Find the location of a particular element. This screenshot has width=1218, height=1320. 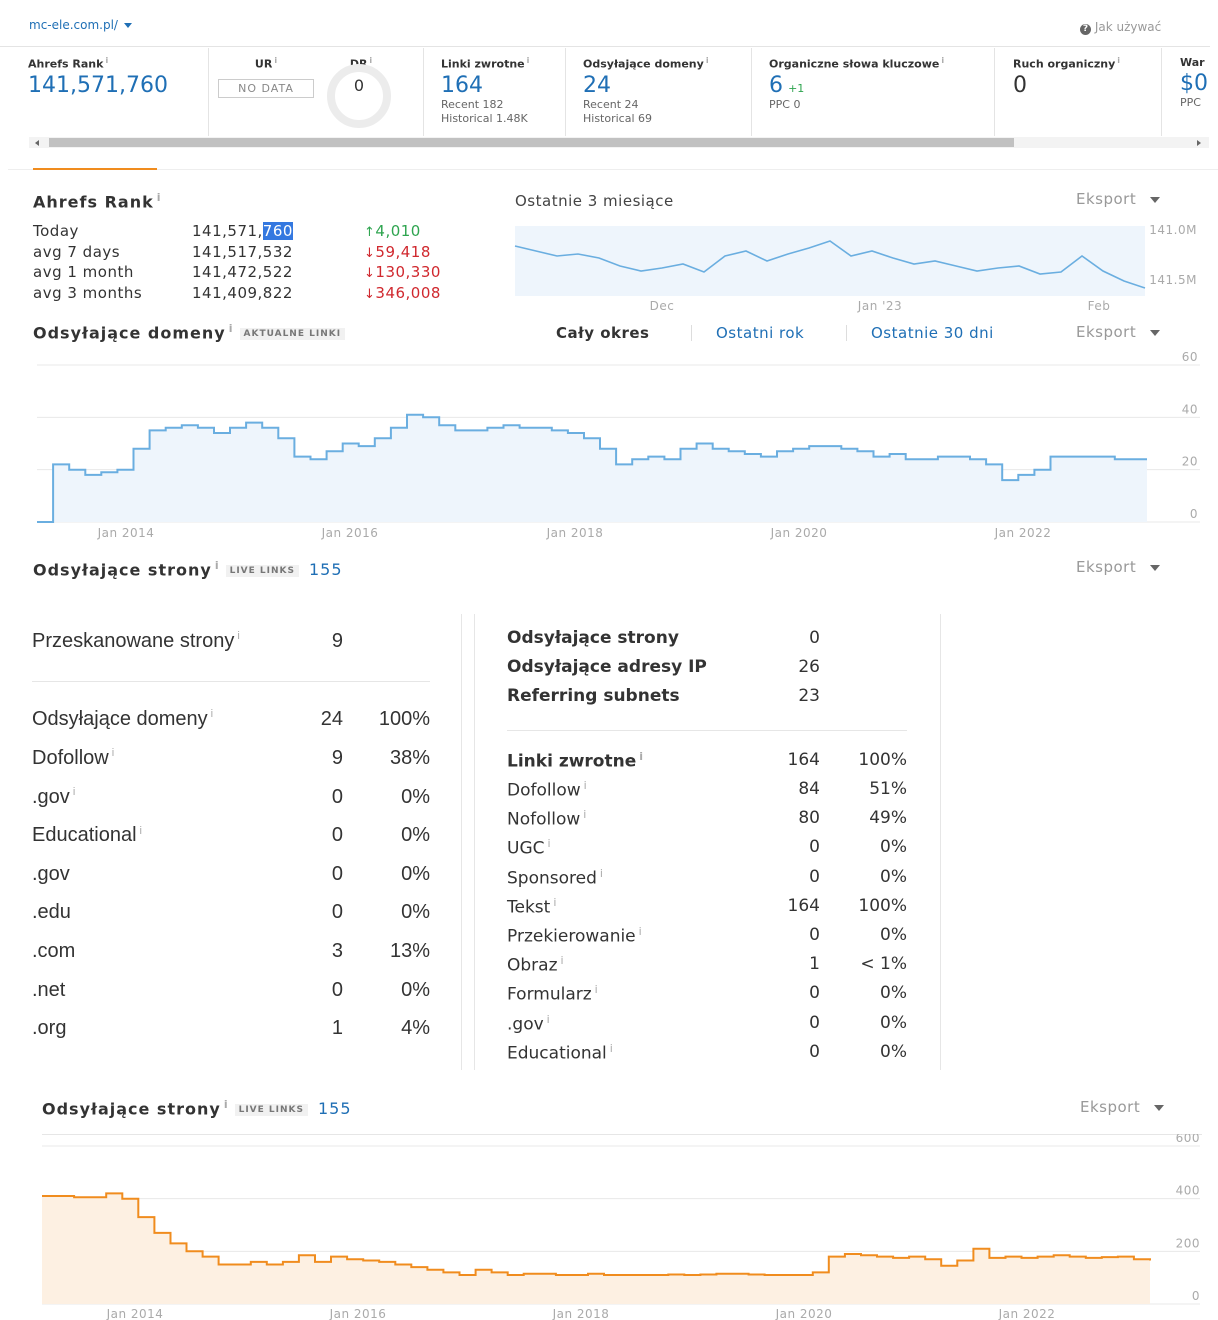

selected-text: 760 is located at coordinates (277, 231).